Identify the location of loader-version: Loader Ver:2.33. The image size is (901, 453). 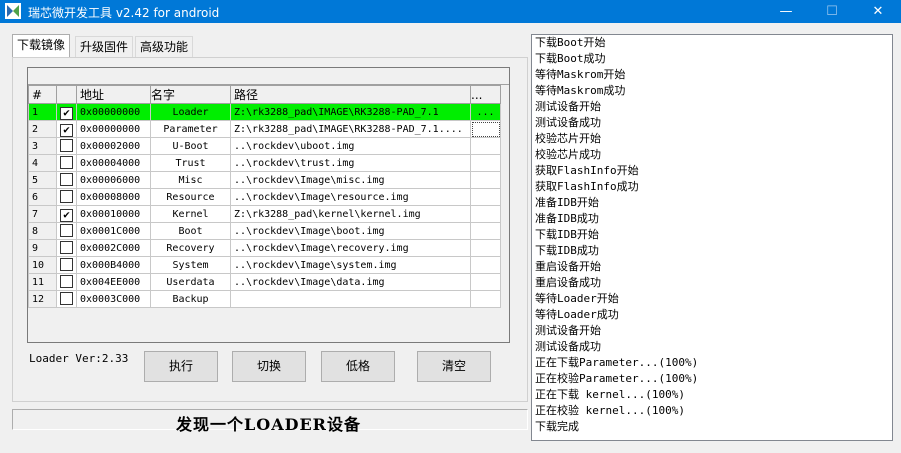
(79, 358).